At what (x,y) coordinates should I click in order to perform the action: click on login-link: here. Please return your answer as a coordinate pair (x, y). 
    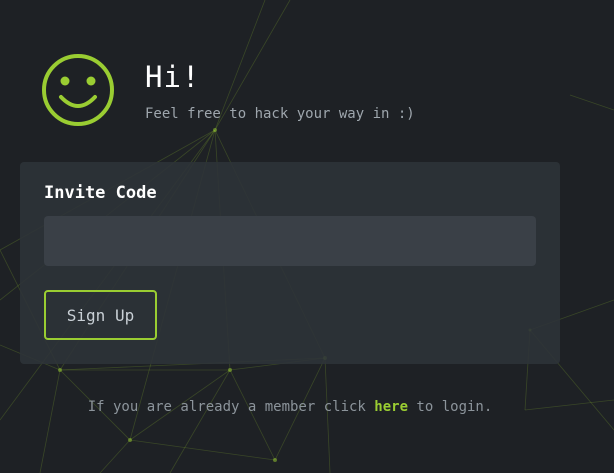
    Looking at the image, I should click on (391, 407).